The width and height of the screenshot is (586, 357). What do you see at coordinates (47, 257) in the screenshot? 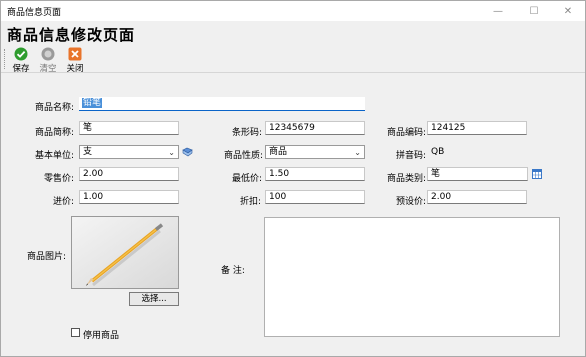
I see `image-label: 商品图片:` at bounding box center [47, 257].